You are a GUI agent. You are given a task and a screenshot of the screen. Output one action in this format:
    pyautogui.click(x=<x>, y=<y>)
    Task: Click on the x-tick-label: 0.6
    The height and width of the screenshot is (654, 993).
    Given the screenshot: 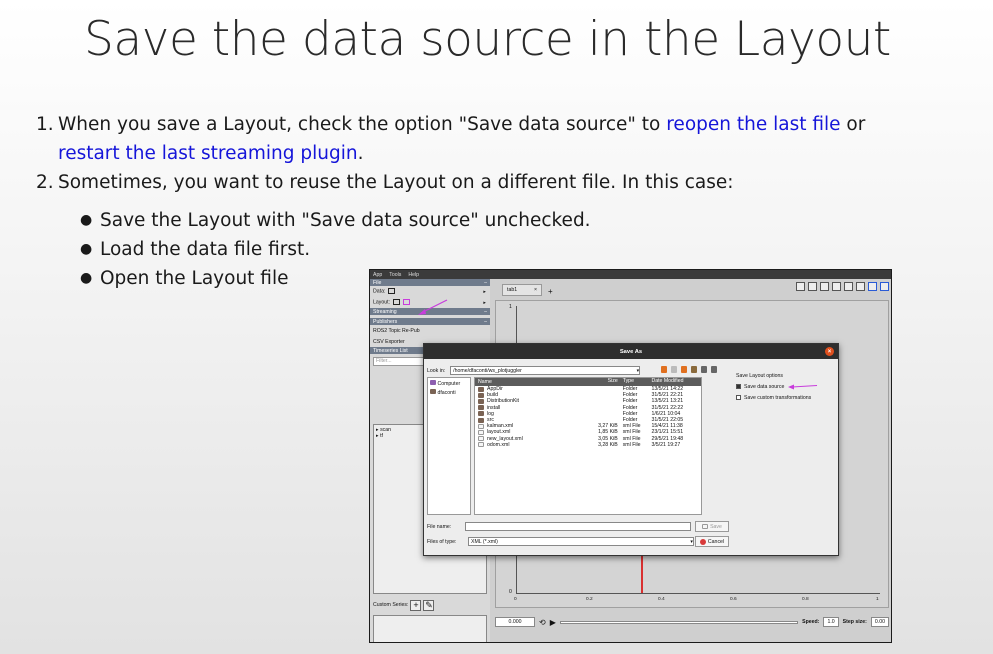 What is the action you would take?
    pyautogui.click(x=733, y=599)
    